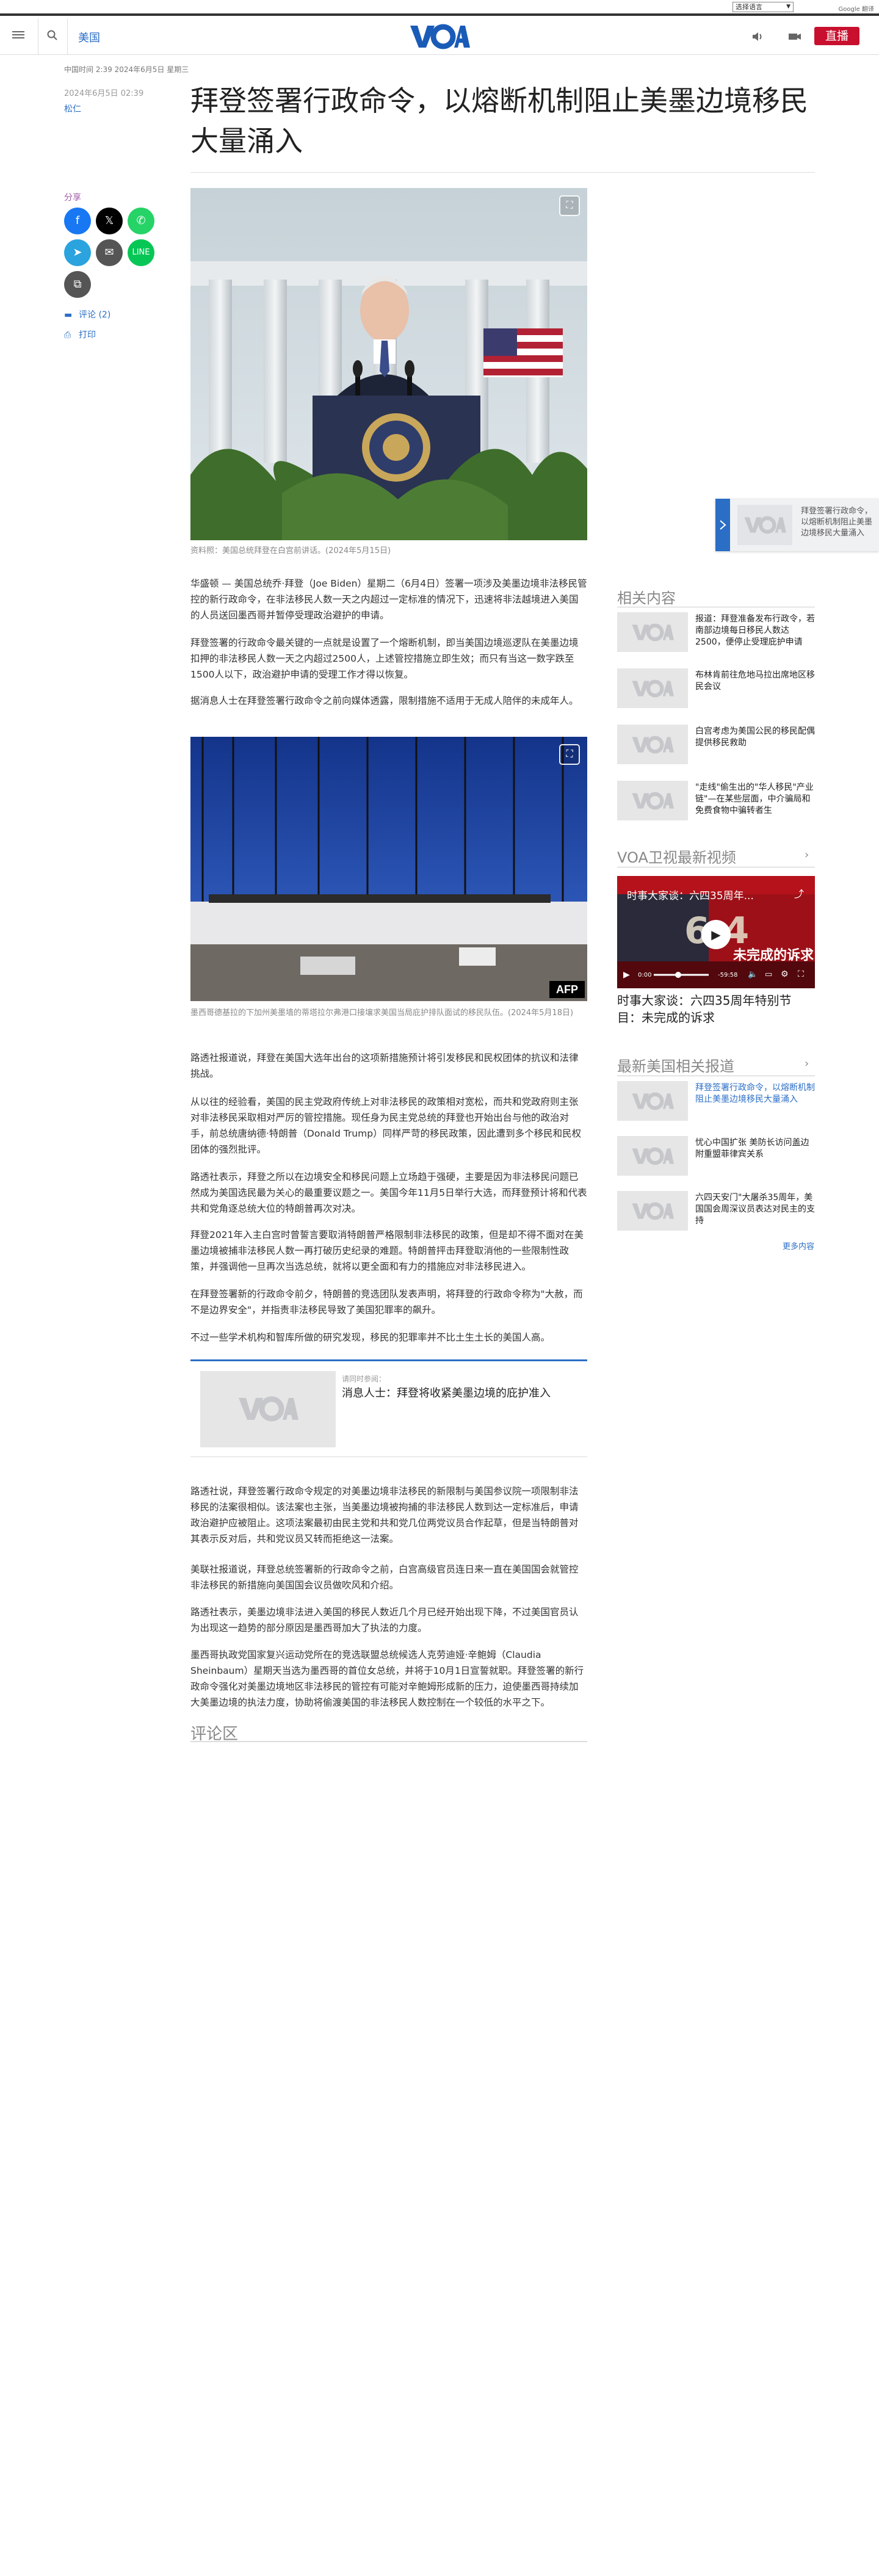 The height and width of the screenshot is (2576, 879). I want to click on print-icon: ⎙, so click(67, 335).